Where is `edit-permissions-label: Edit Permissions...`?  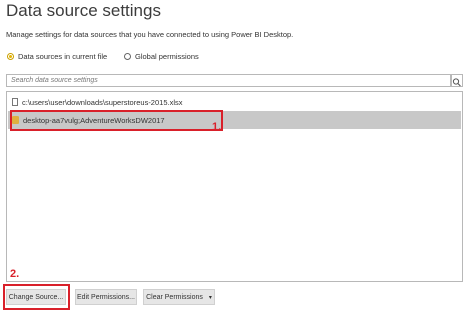
edit-permissions-label: Edit Permissions... is located at coordinates (106, 297).